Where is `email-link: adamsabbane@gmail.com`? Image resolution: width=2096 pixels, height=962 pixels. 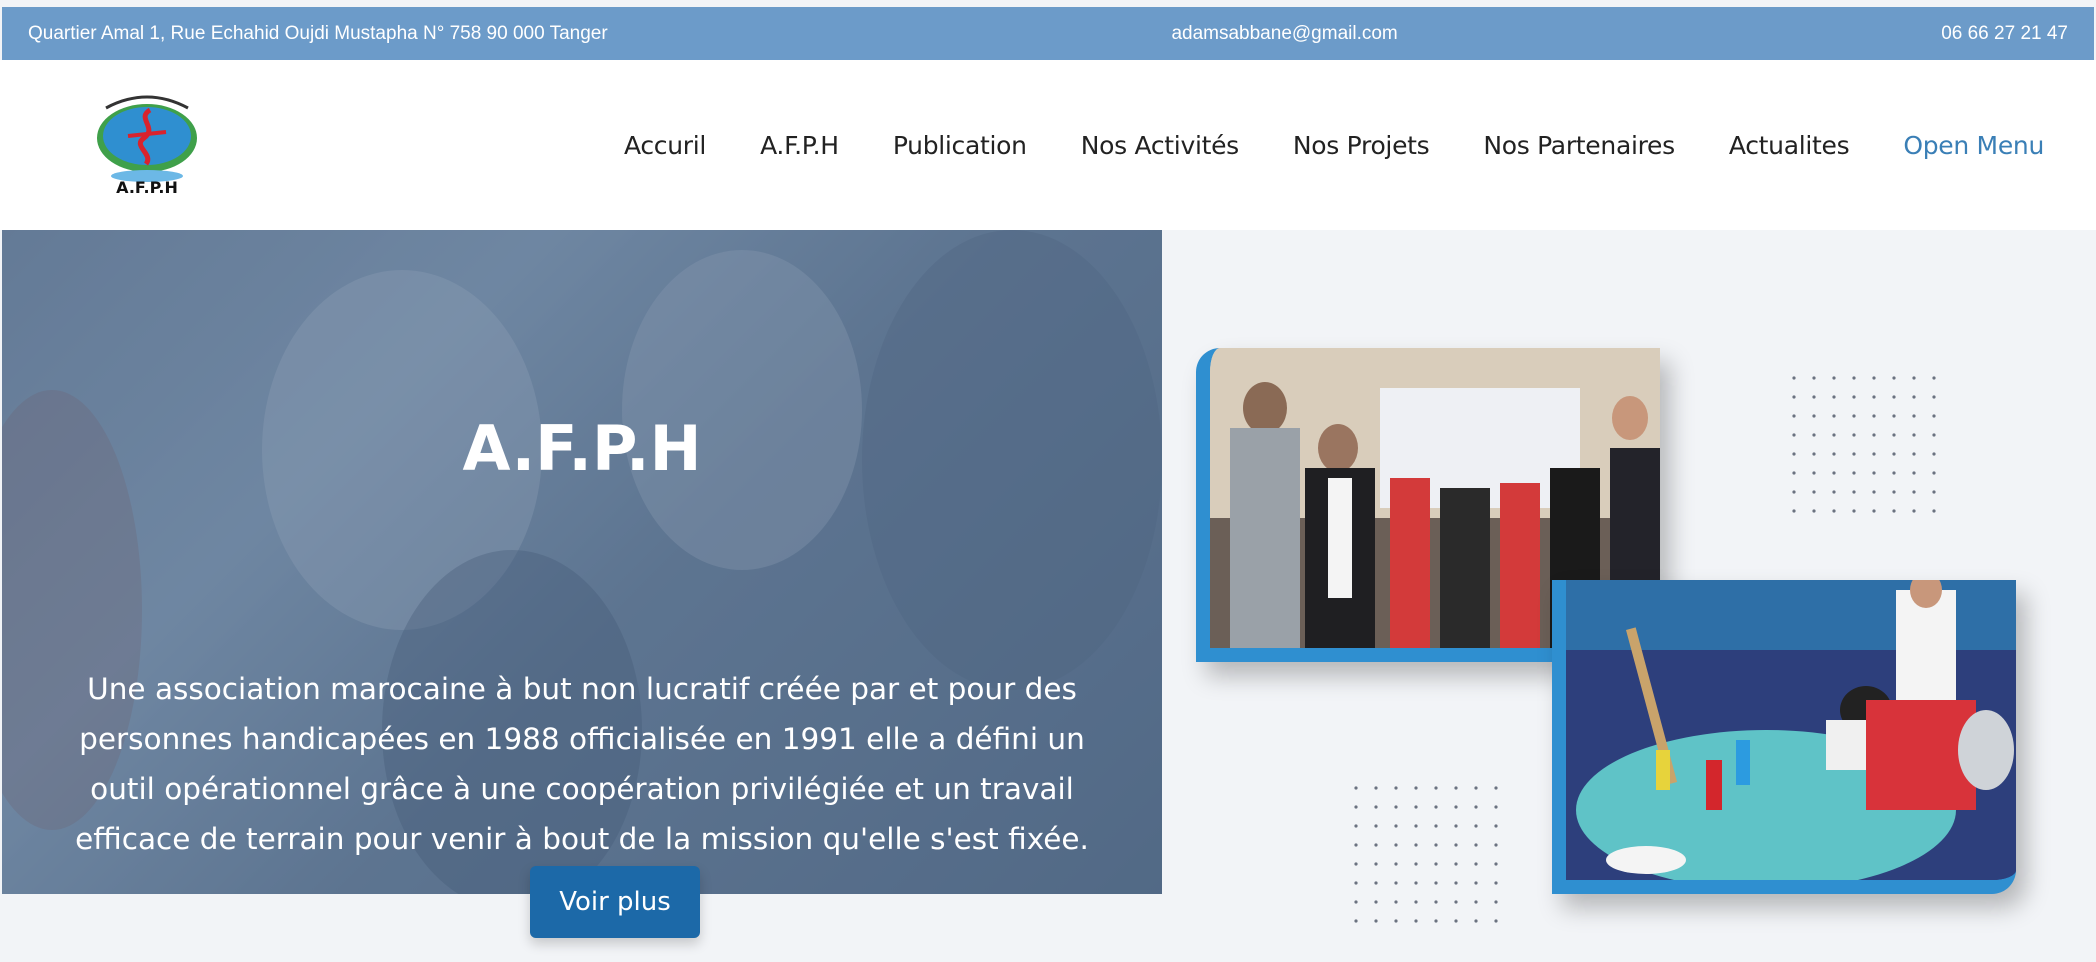 email-link: adamsabbane@gmail.com is located at coordinates (1434, 34).